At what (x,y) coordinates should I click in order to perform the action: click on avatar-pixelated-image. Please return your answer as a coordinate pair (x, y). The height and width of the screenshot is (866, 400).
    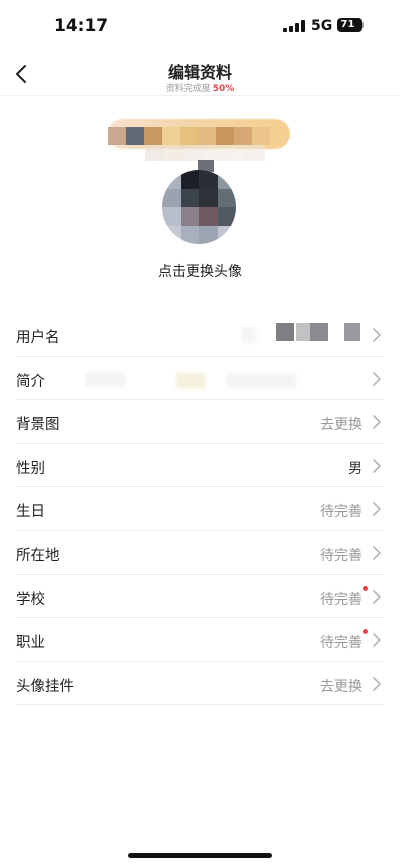
    Looking at the image, I should click on (199, 207).